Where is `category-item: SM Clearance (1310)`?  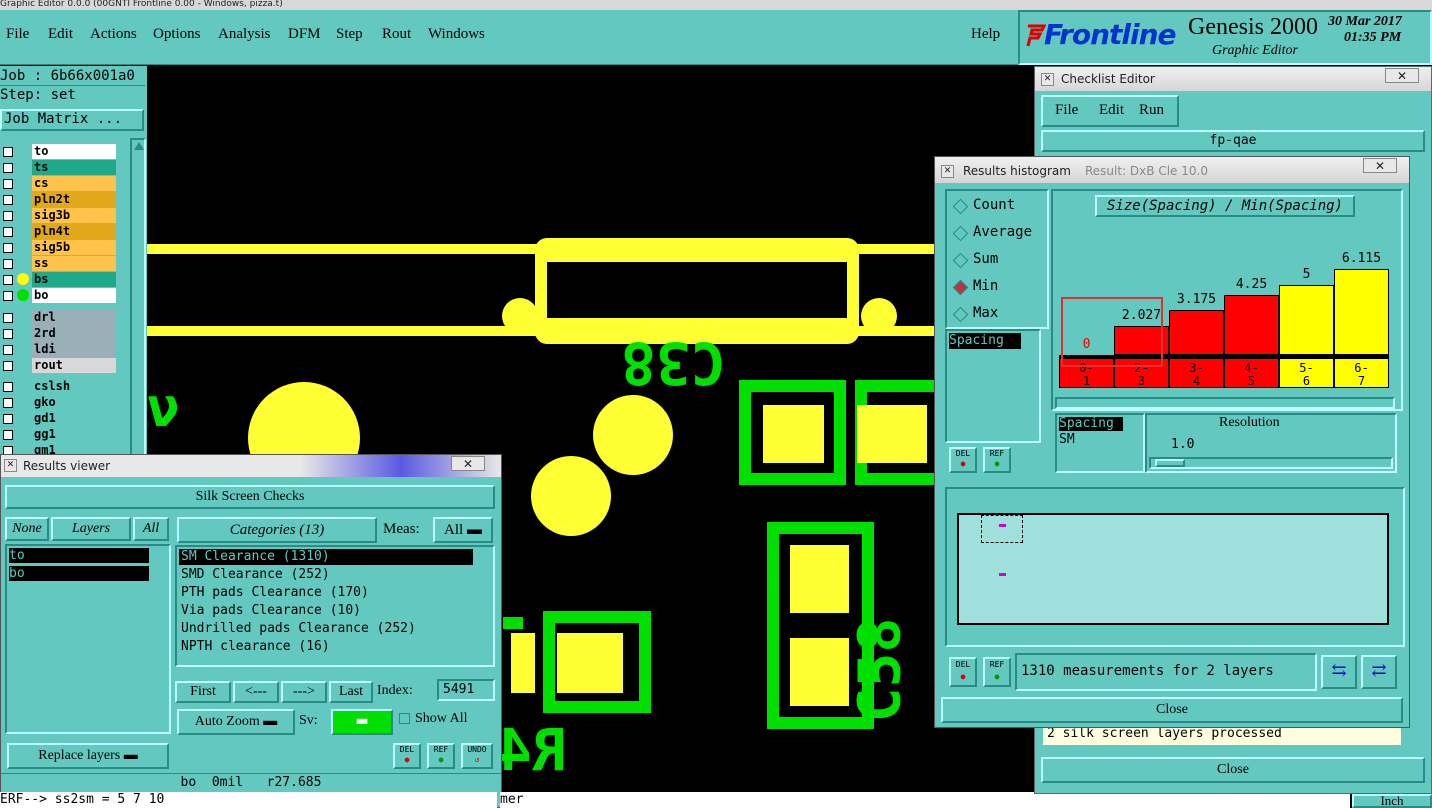
category-item: SM Clearance (1310) is located at coordinates (326, 557).